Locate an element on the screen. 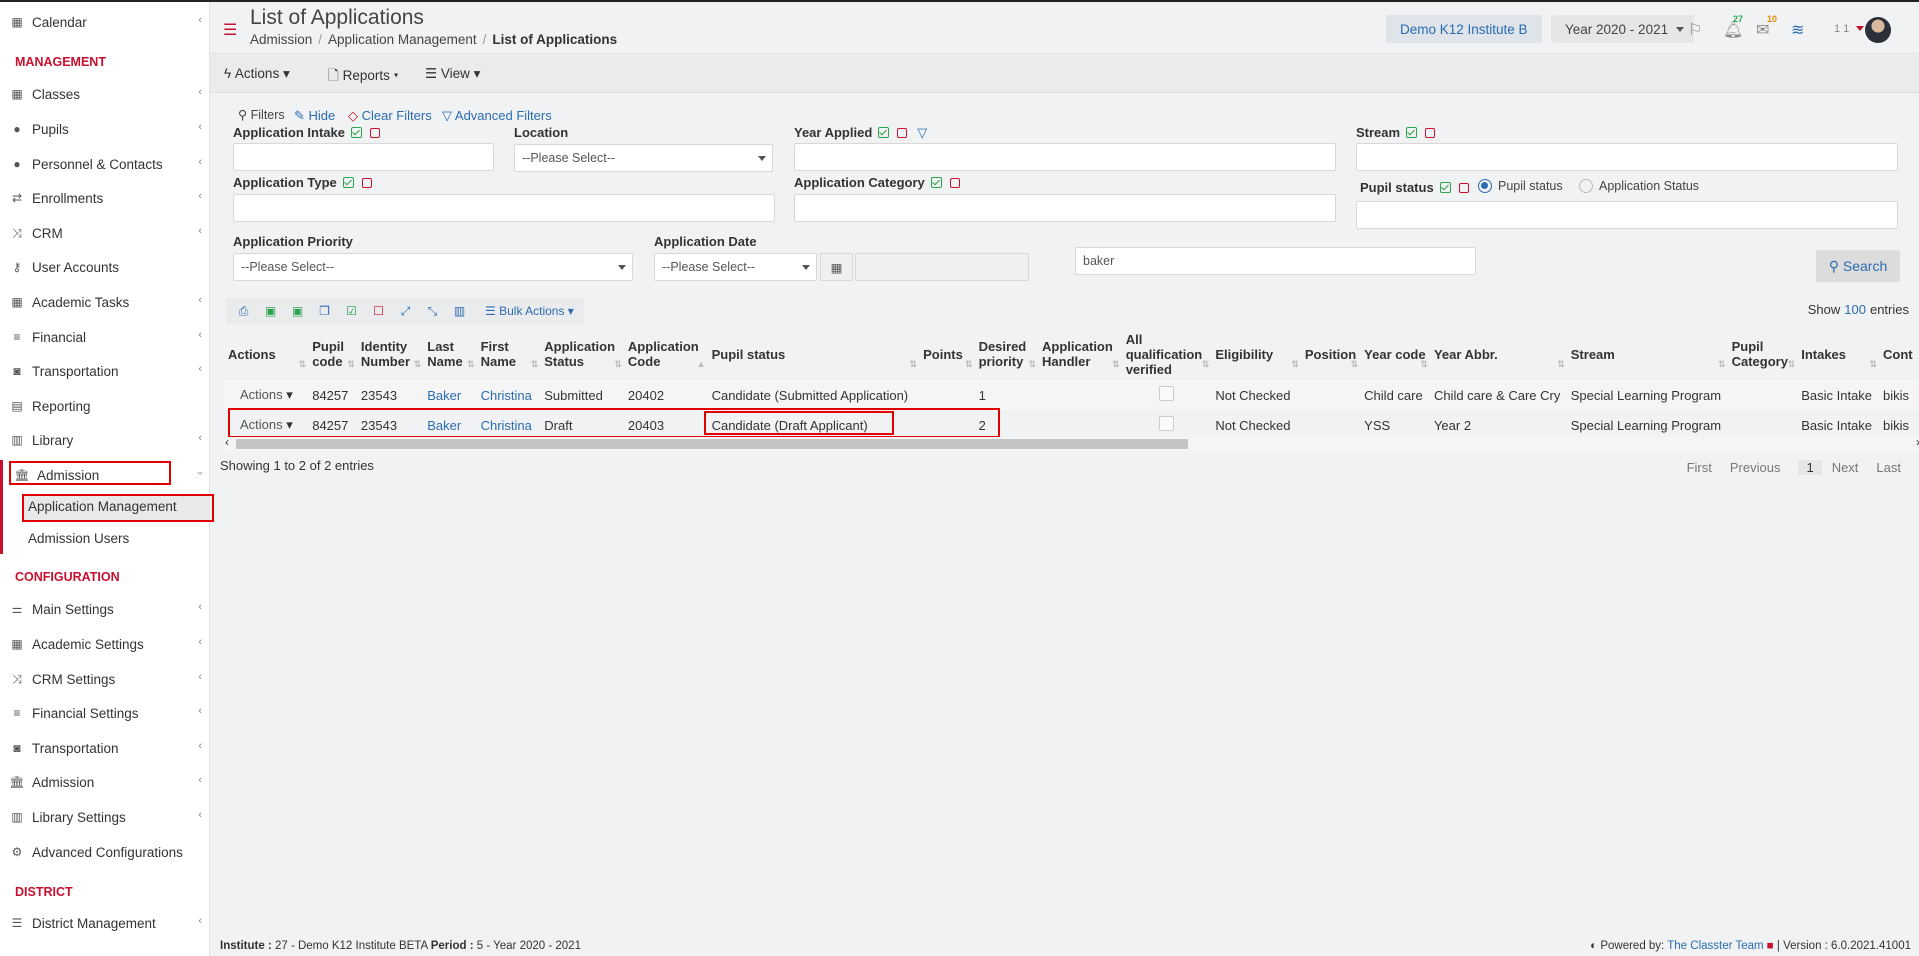  stream-input is located at coordinates (1627, 157).